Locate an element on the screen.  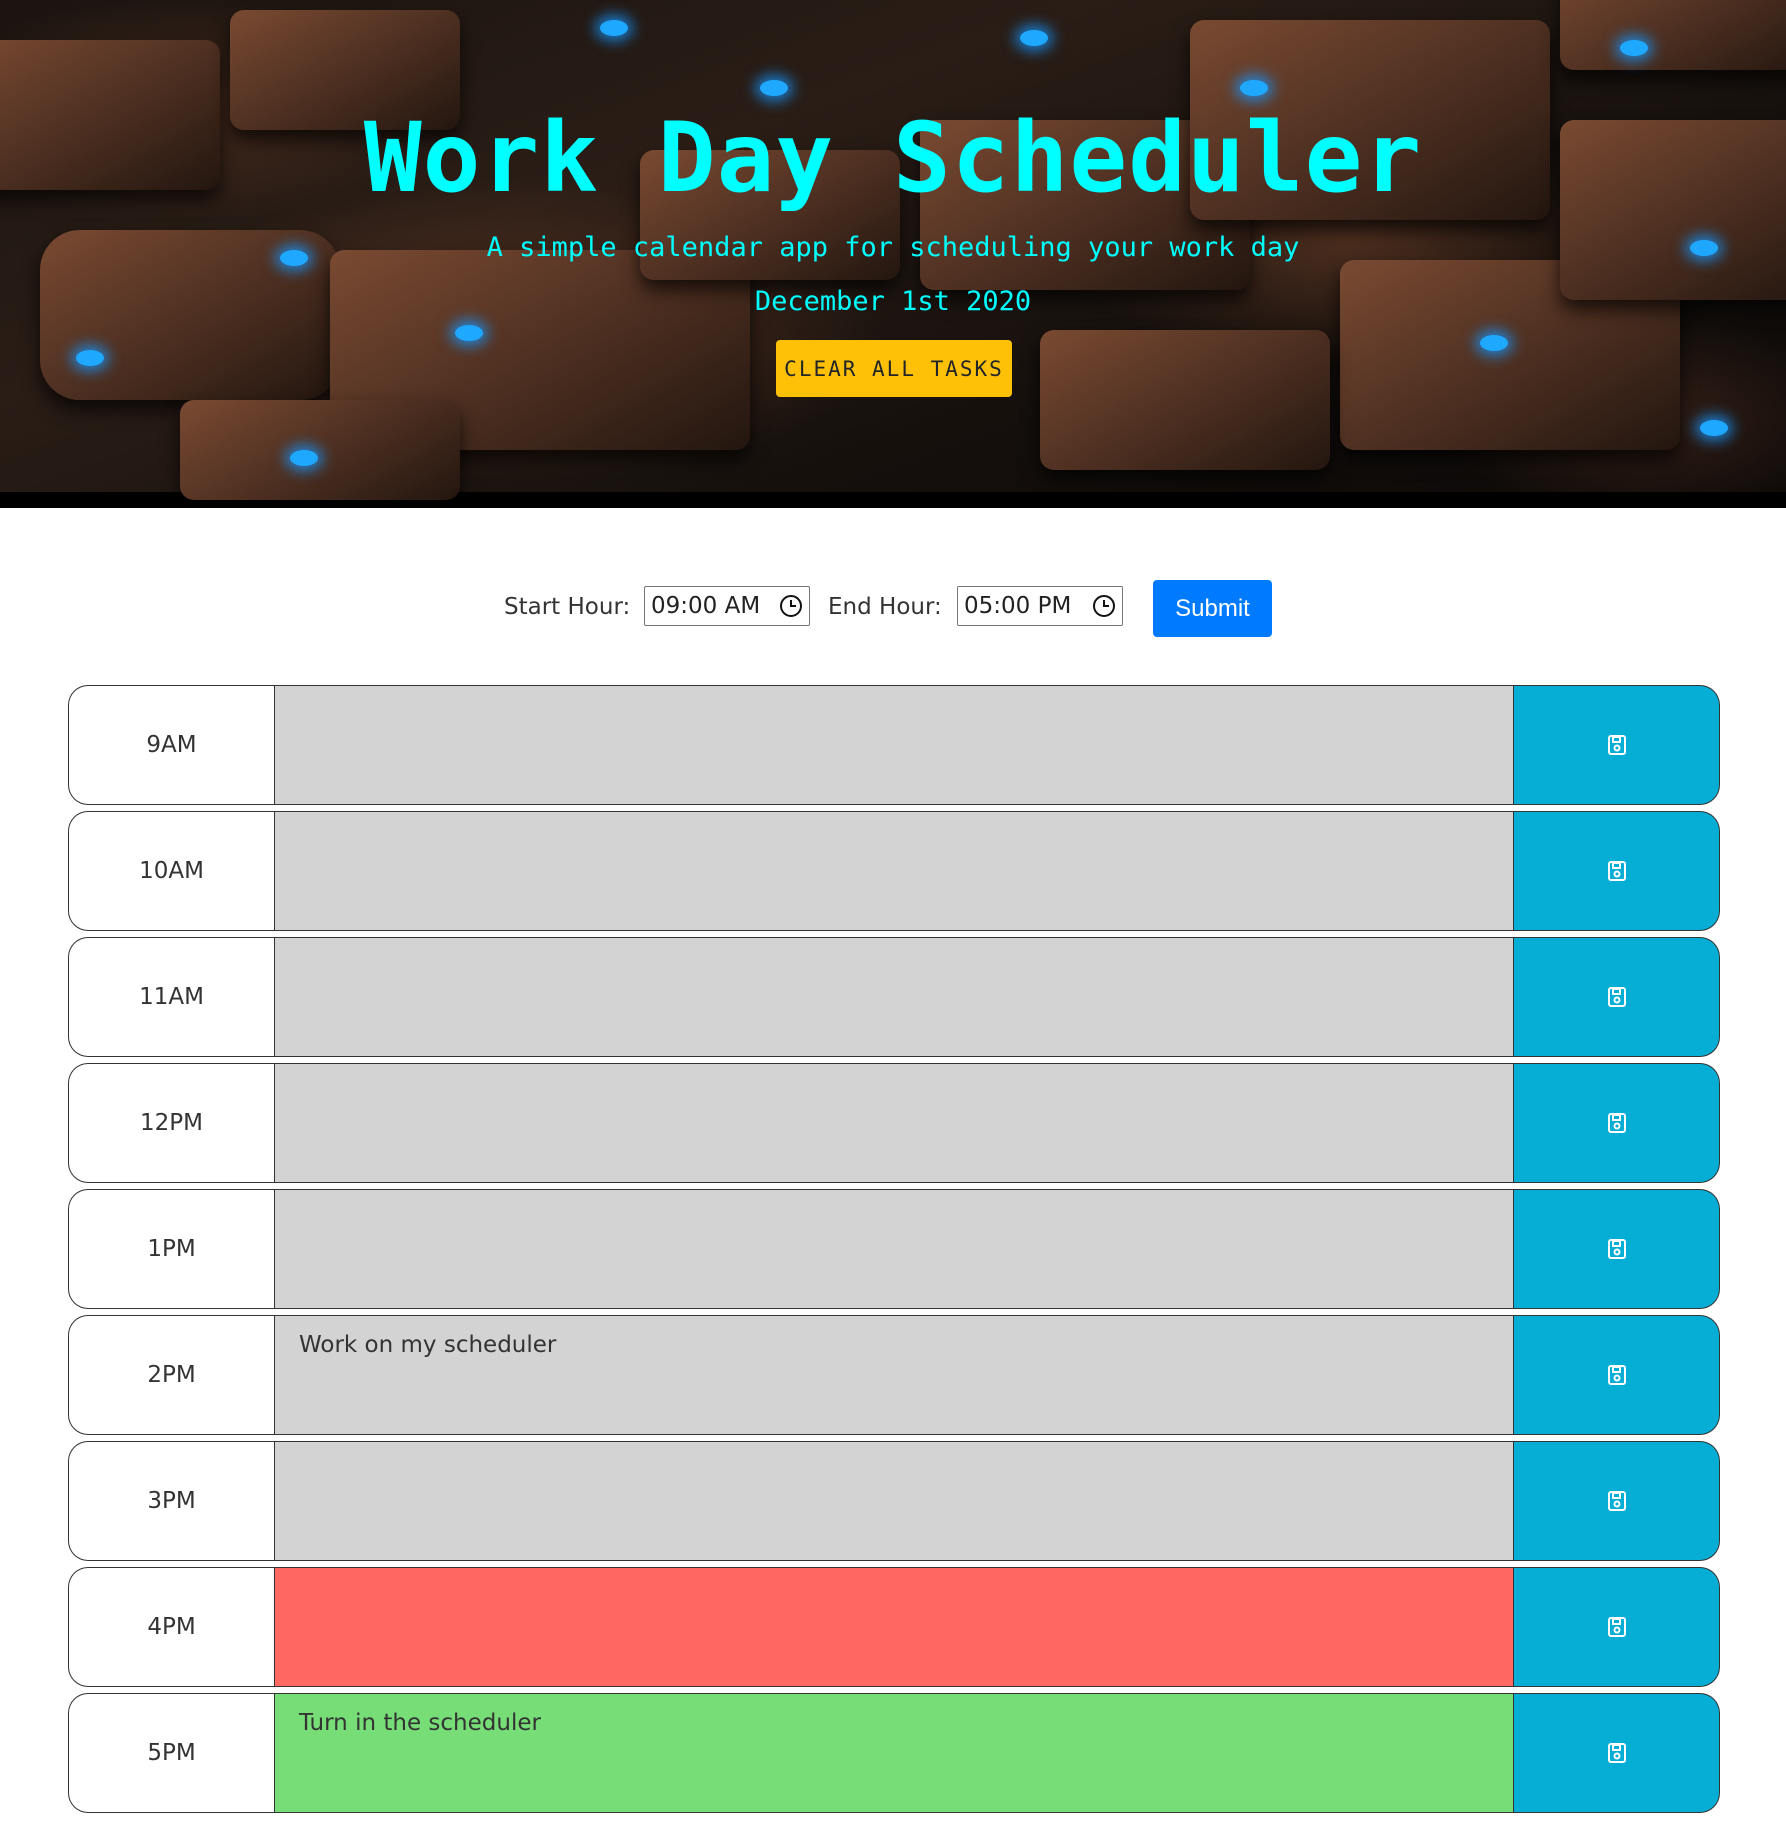
hour-label: 3PM is located at coordinates (171, 1501).